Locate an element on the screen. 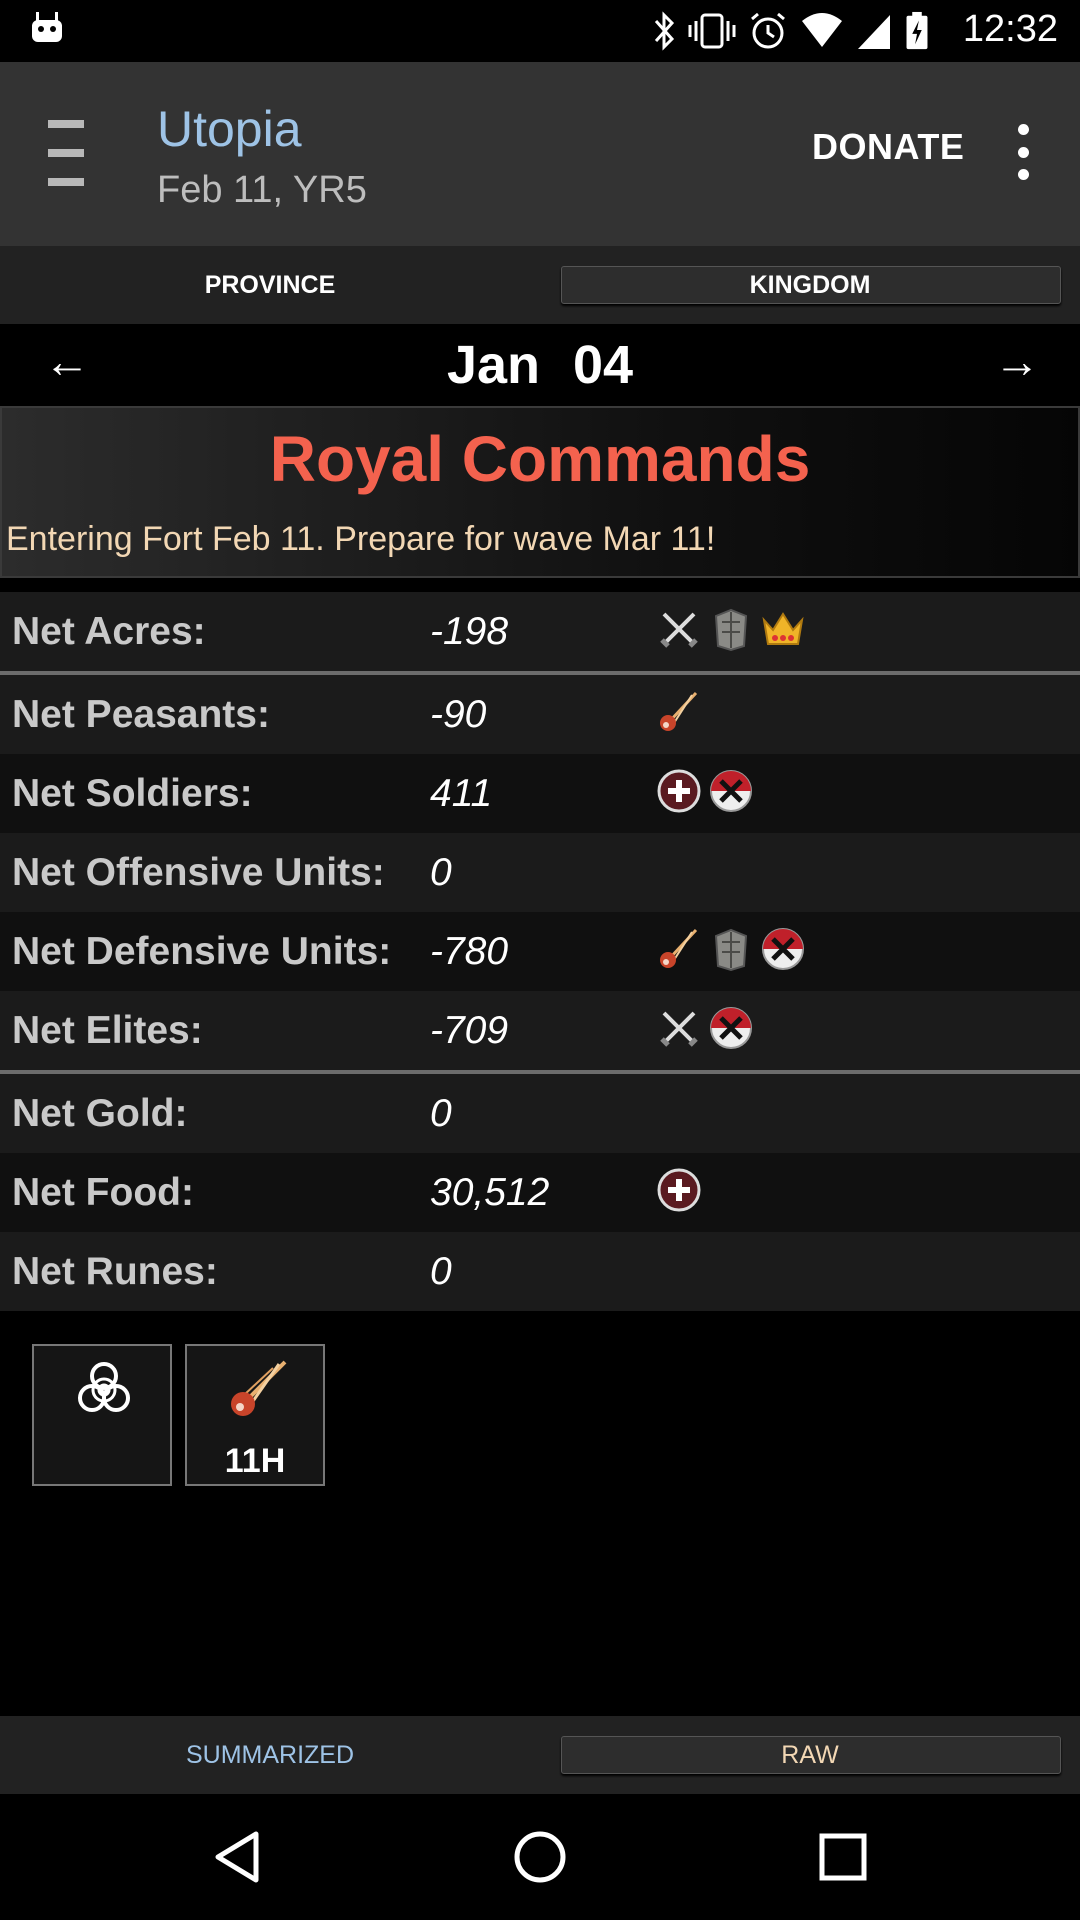 This screenshot has height=1920, width=1080. stat-row-net-peasants: Net Peasants: -90 is located at coordinates (540, 714).